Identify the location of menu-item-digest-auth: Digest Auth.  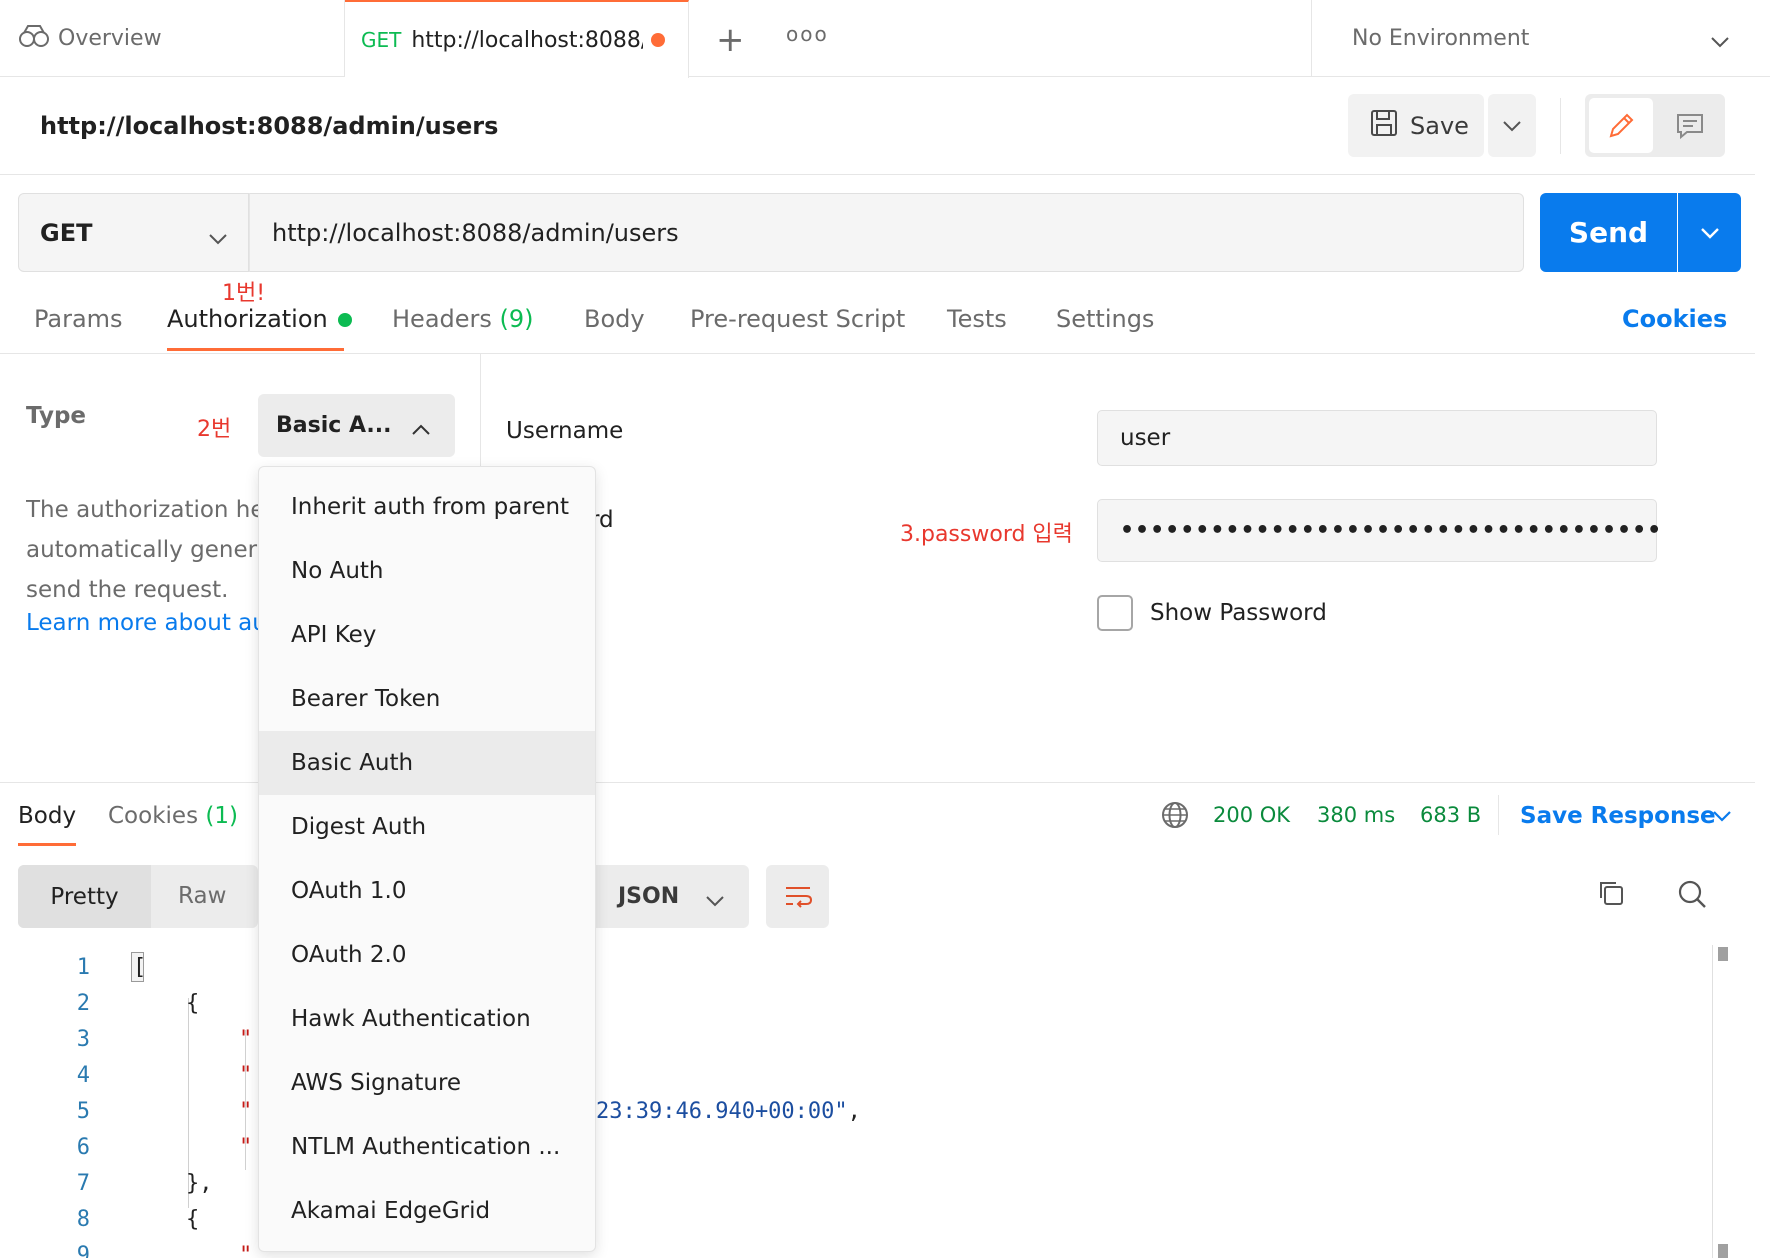
(427, 827).